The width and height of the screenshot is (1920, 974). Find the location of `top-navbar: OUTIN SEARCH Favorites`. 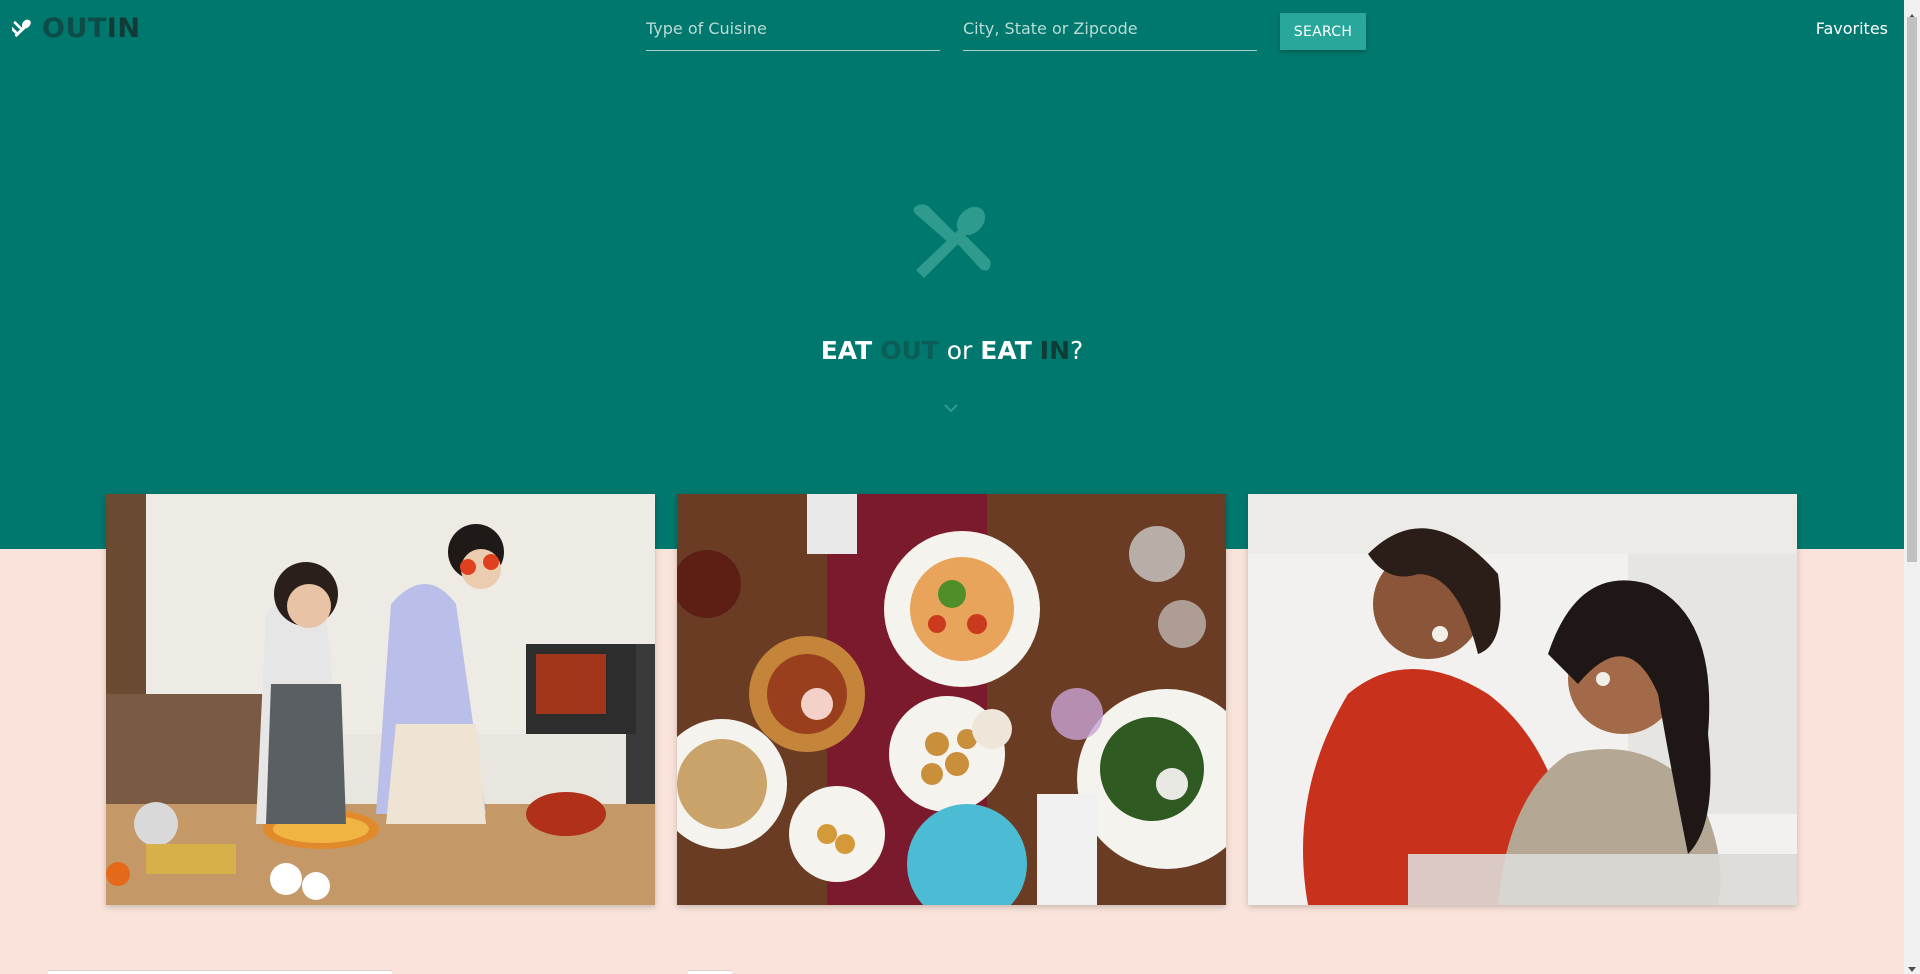

top-navbar: OUTIN SEARCH Favorites is located at coordinates (952, 31).